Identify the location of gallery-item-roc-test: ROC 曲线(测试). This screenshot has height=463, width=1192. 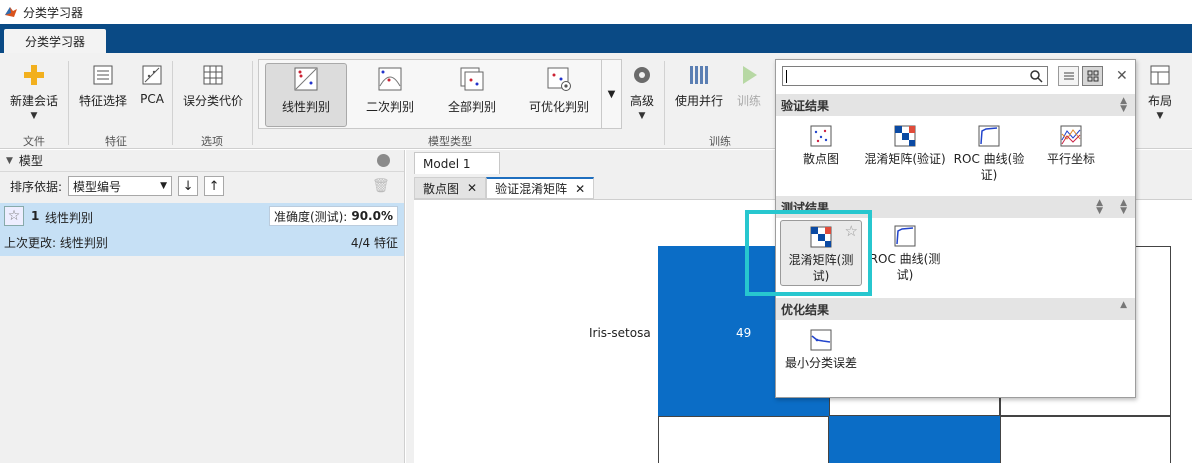
(905, 253).